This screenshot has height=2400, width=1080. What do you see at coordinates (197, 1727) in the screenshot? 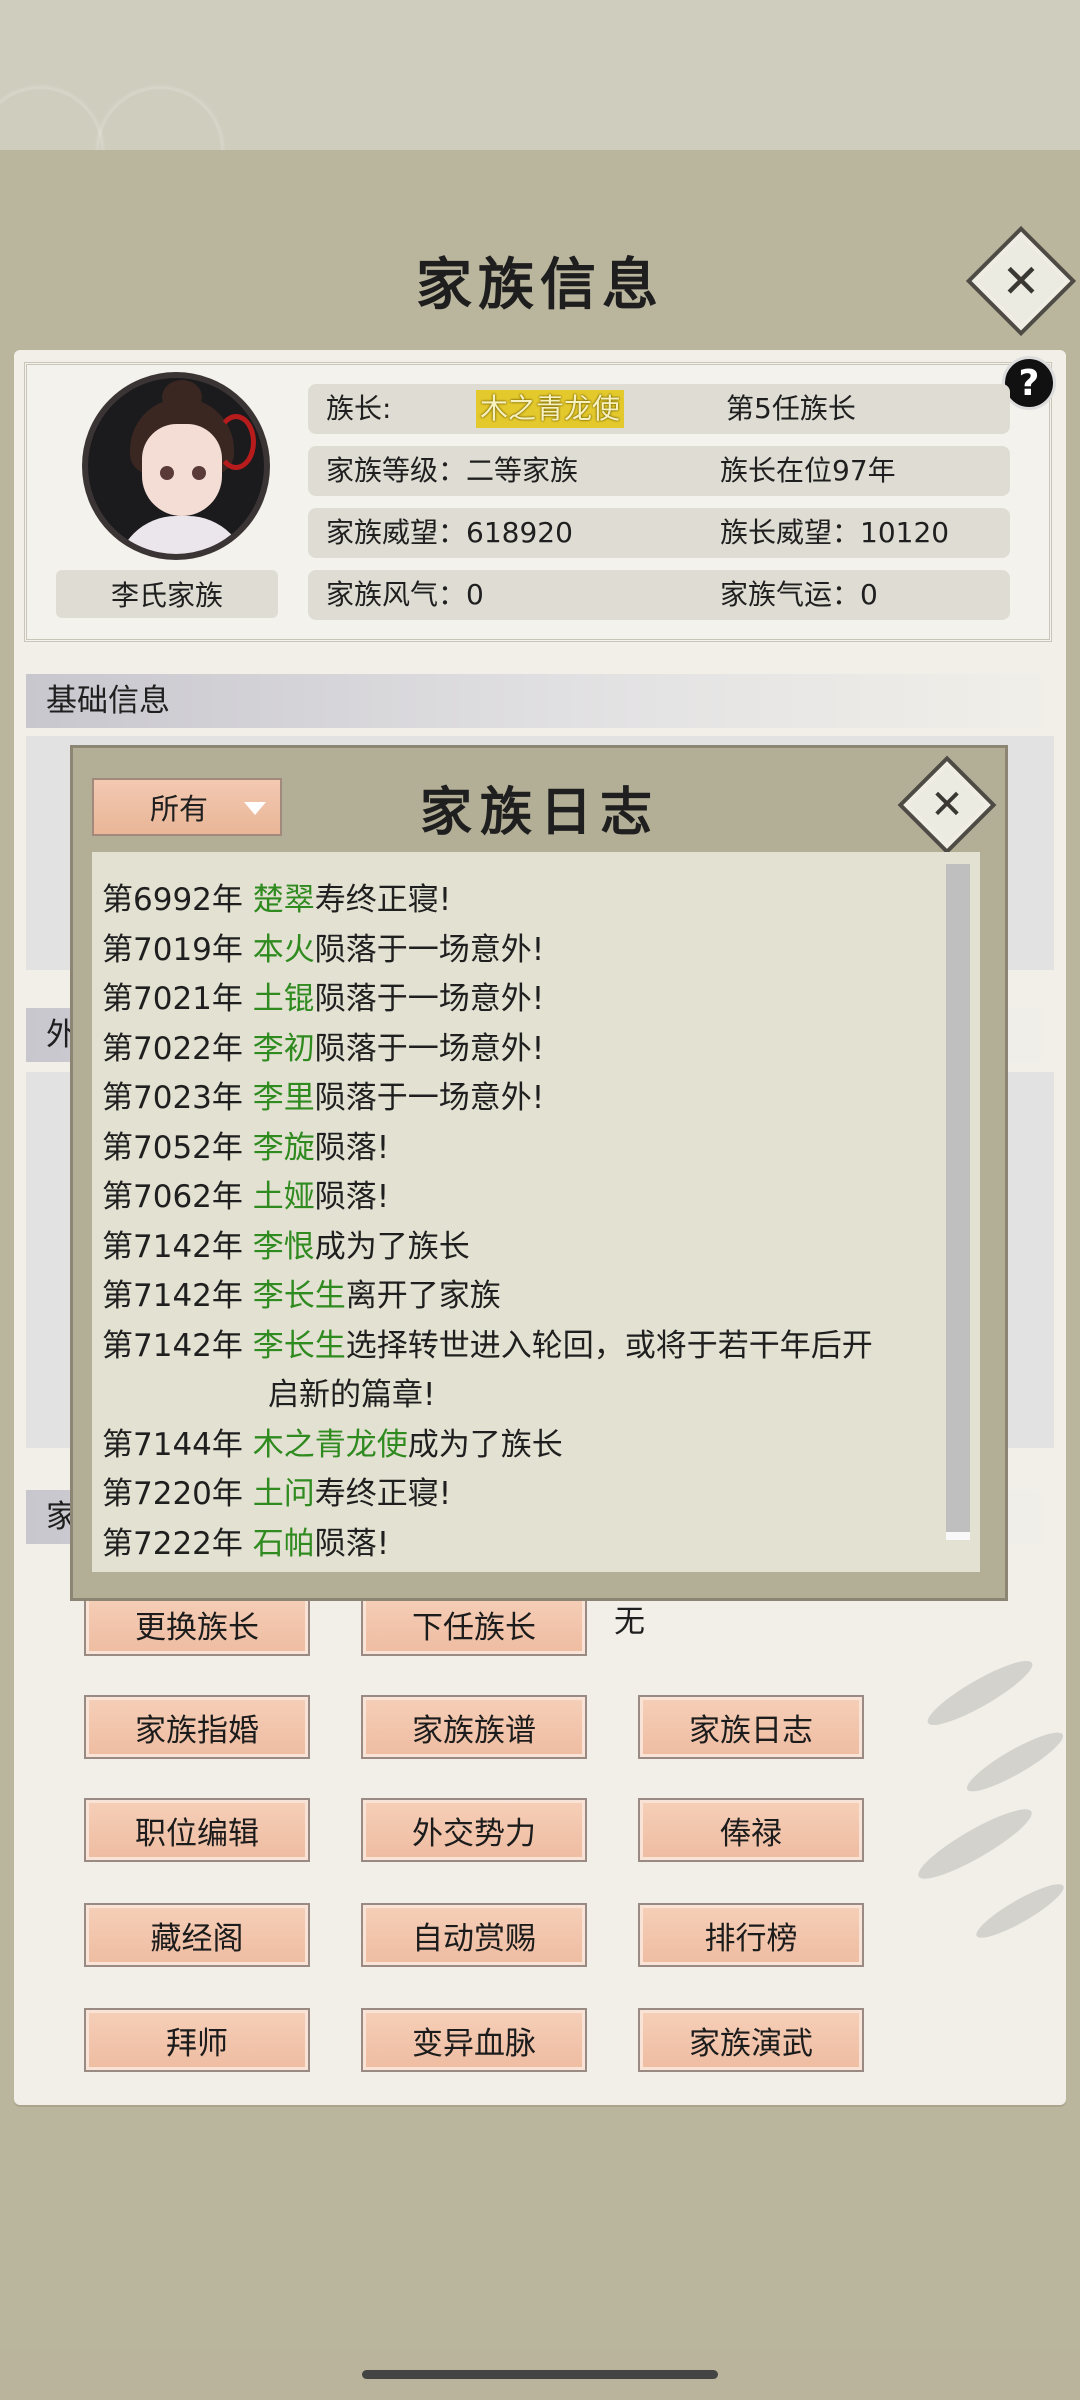
I see `family-marriage-button: 家族指婚` at bounding box center [197, 1727].